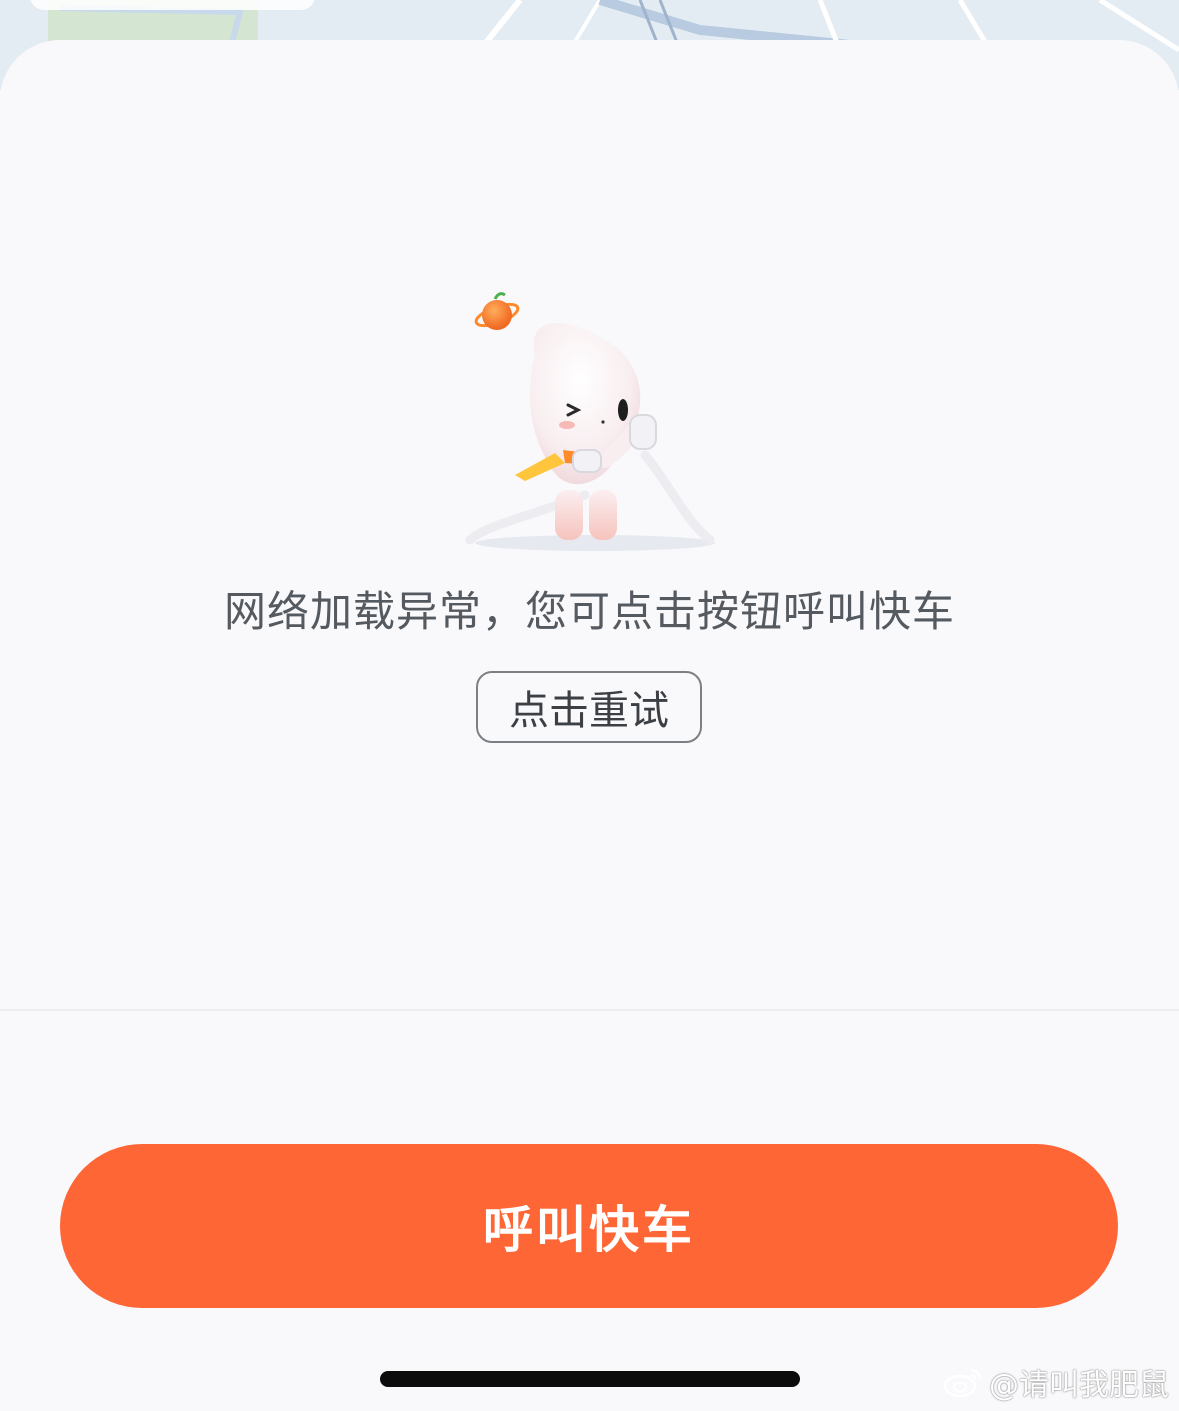 This screenshot has width=1179, height=1411. Describe the element at coordinates (589, 1010) in the screenshot. I see `divider` at that location.